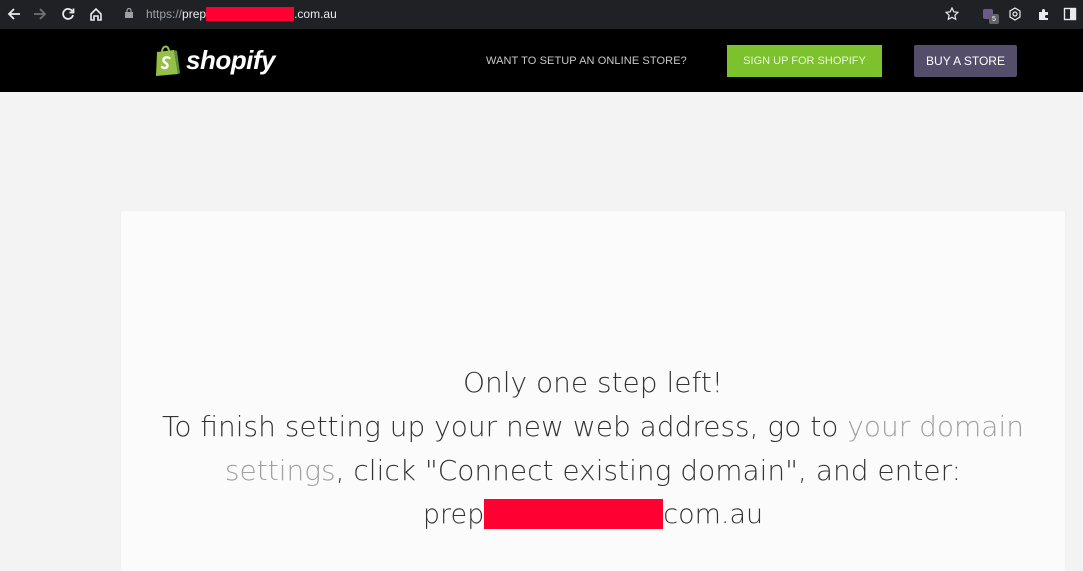 Image resolution: width=1083 pixels, height=571 pixels. What do you see at coordinates (994, 19) in the screenshot?
I see `extension-badge: 5` at bounding box center [994, 19].